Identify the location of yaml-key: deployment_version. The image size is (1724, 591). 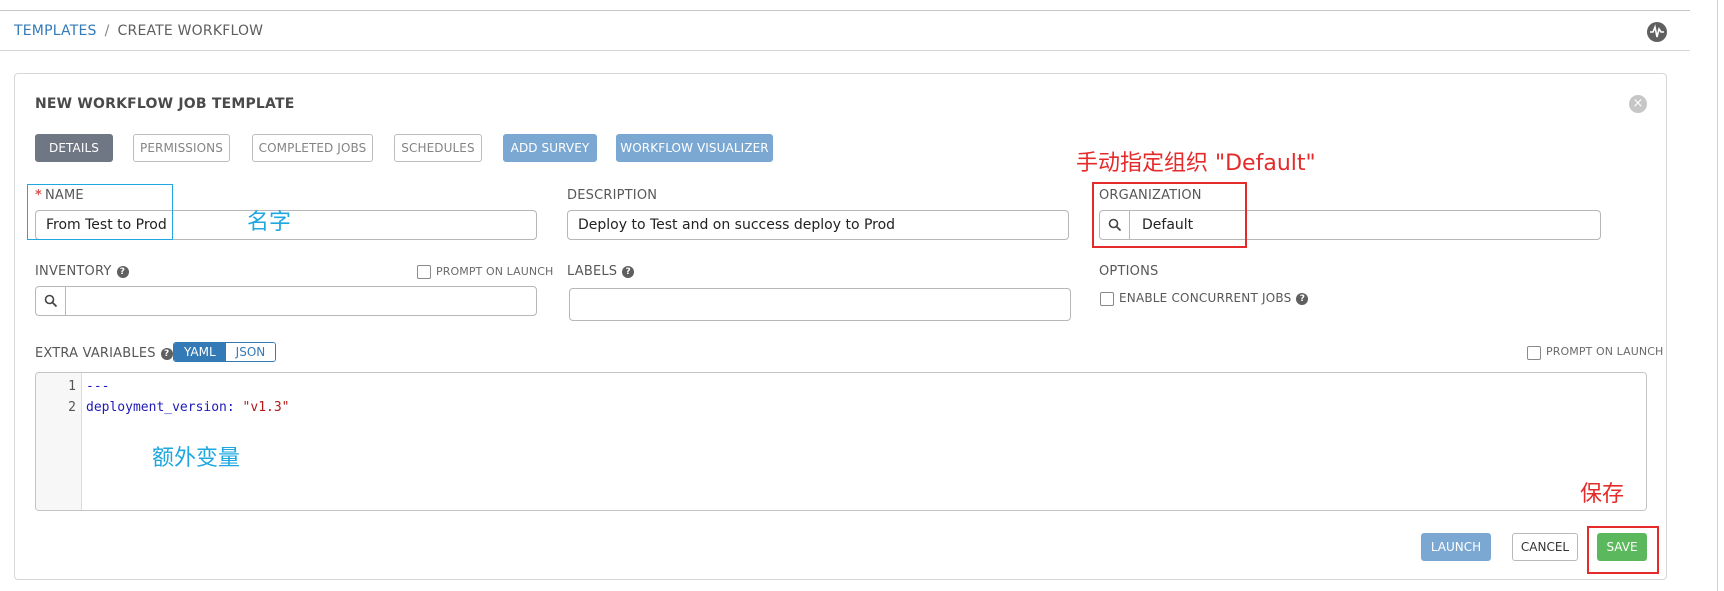
(156, 407).